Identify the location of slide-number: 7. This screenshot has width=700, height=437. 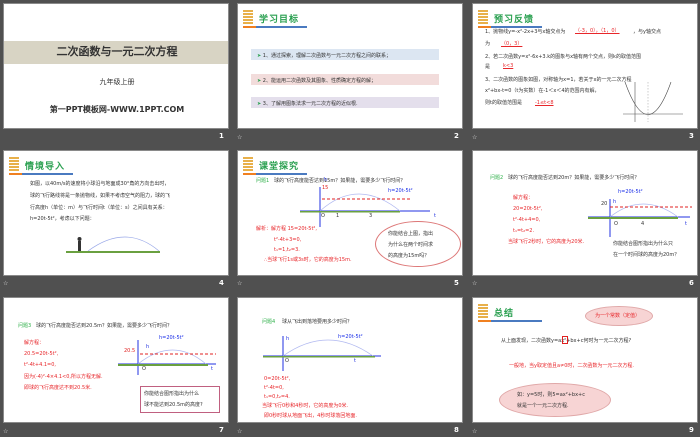
(221, 430).